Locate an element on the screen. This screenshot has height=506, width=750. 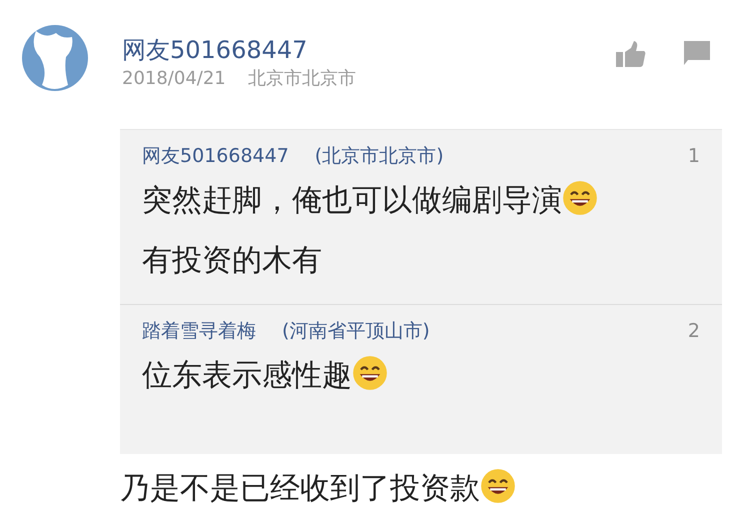
thumbs-up-icon is located at coordinates (631, 54).